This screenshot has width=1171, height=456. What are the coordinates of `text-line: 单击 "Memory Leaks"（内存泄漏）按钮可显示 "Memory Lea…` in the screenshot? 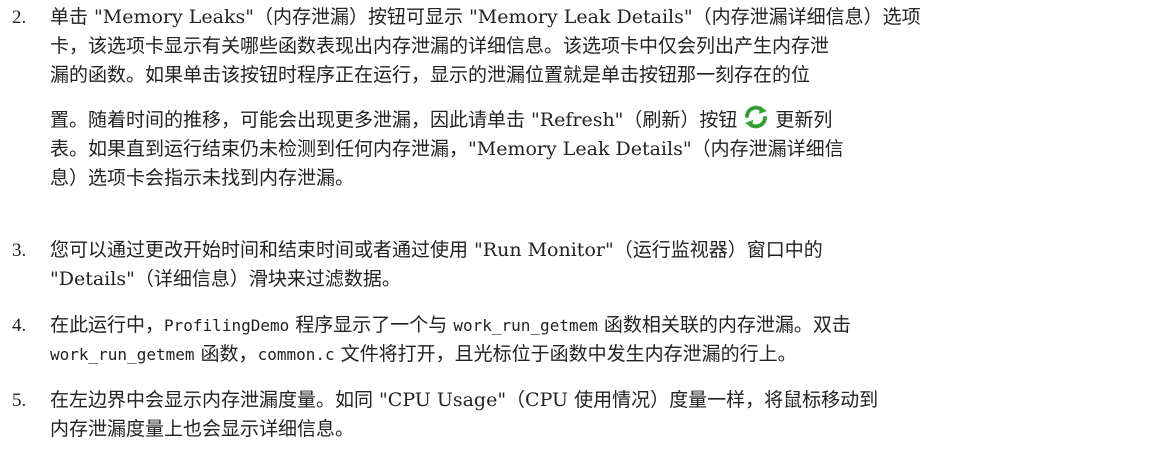 It's located at (485, 17).